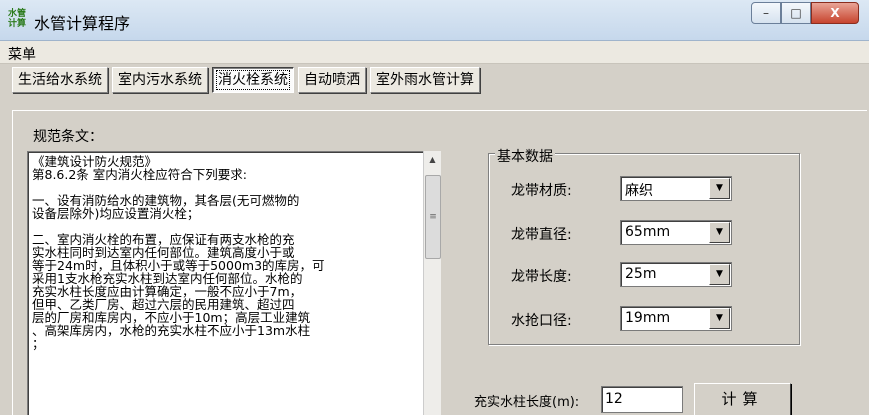 The height and width of the screenshot is (415, 869). I want to click on hose-length-value: 25m, so click(641, 274).